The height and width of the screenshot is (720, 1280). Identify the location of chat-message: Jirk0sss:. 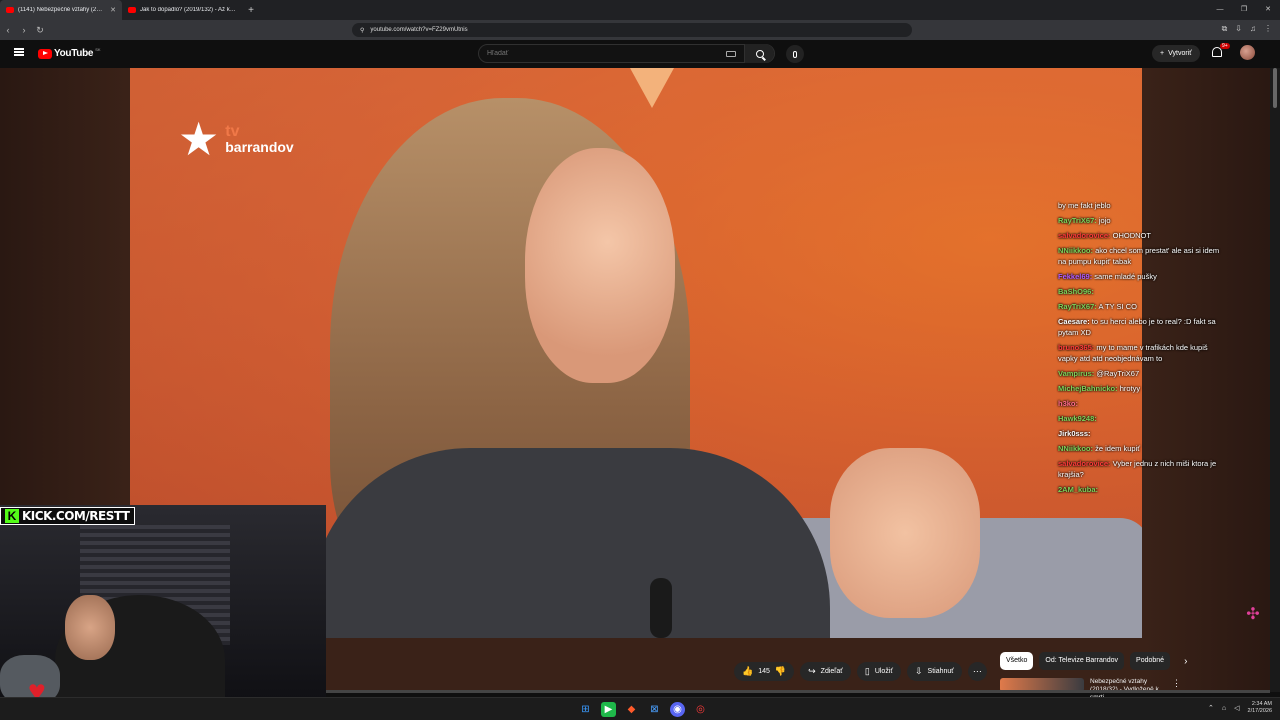
(1143, 433).